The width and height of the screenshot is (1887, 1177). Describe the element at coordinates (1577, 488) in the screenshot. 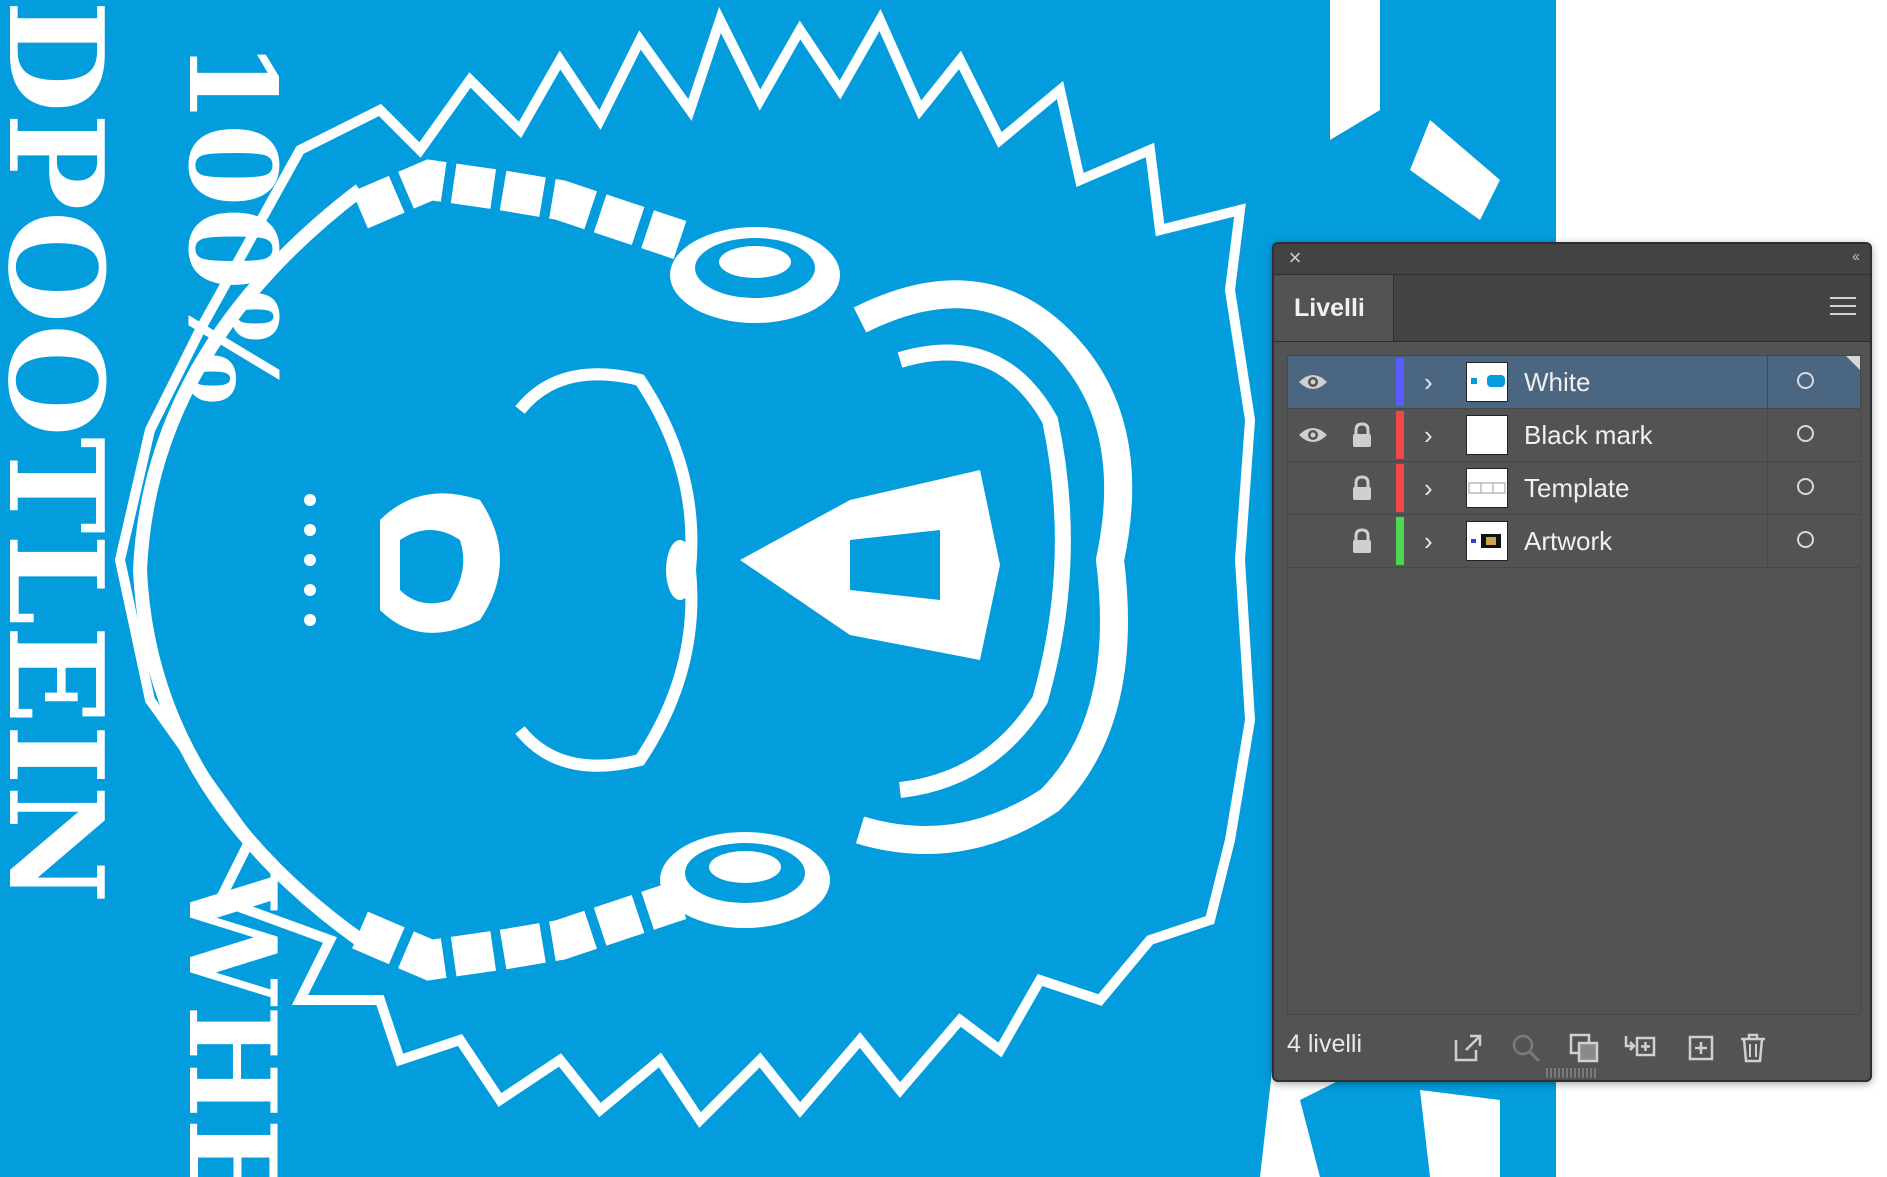

I see `layer-name: Template` at that location.